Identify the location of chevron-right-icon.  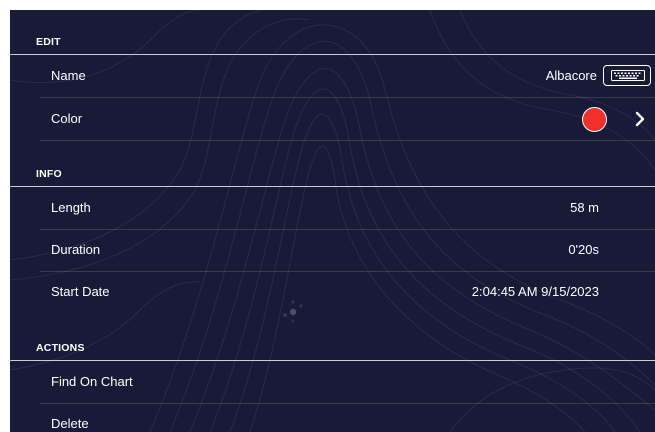
(640, 119).